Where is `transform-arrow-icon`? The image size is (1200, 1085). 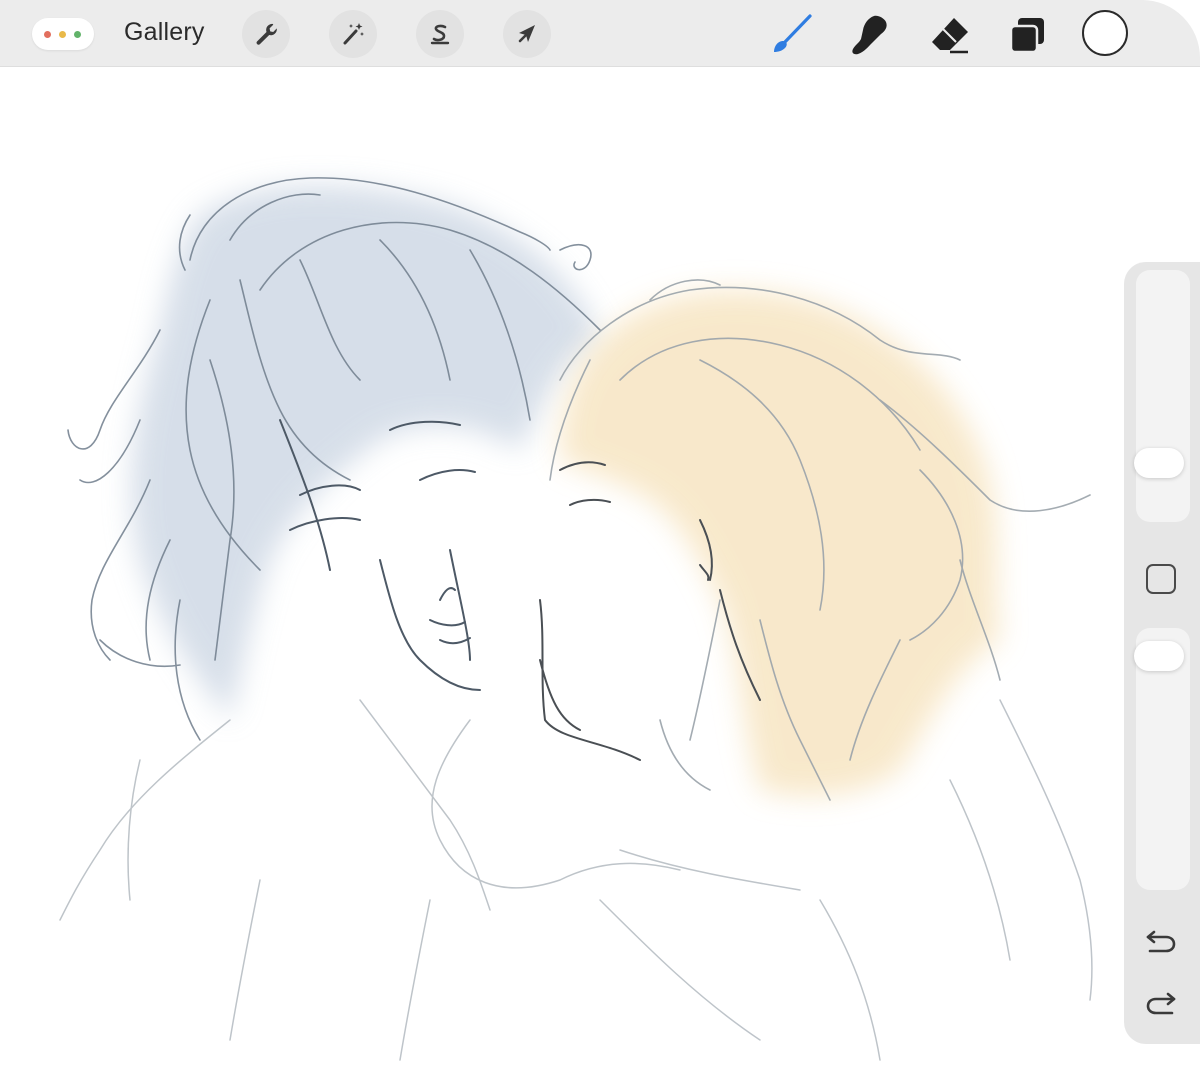
transform-arrow-icon is located at coordinates (526, 34).